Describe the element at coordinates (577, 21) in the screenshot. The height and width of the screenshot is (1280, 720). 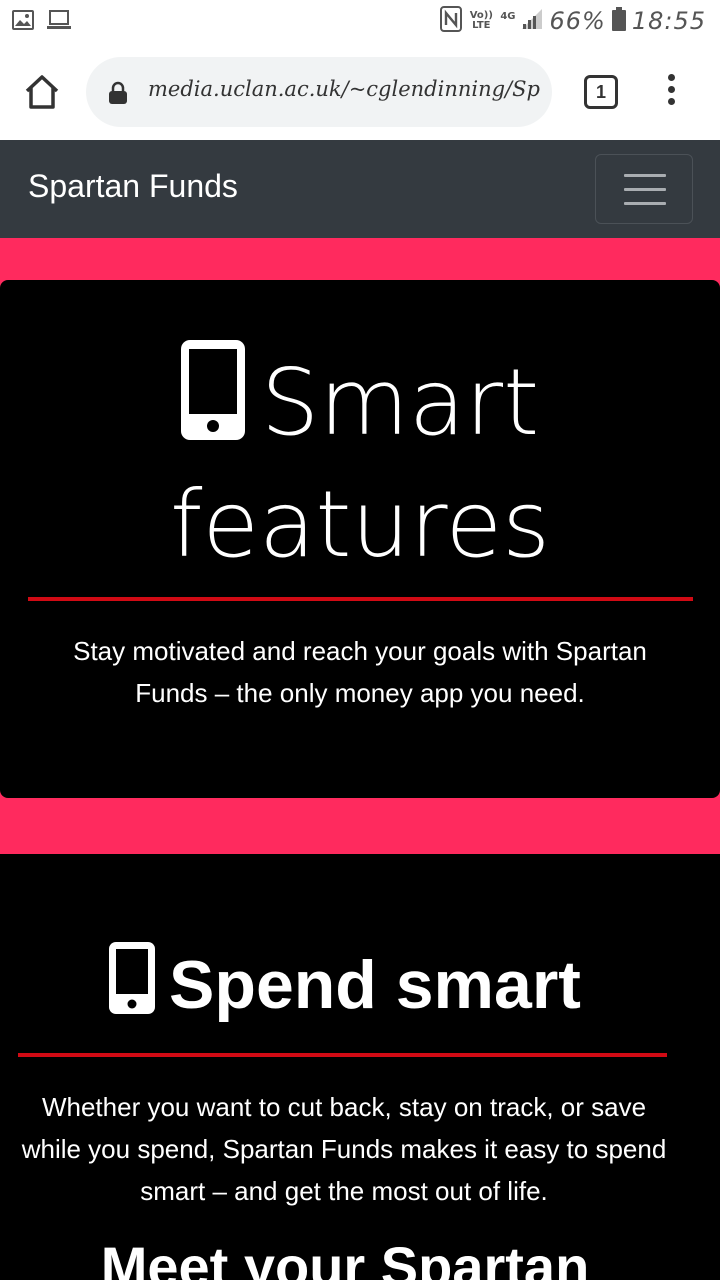
I see `battery-percent: 66%` at that location.